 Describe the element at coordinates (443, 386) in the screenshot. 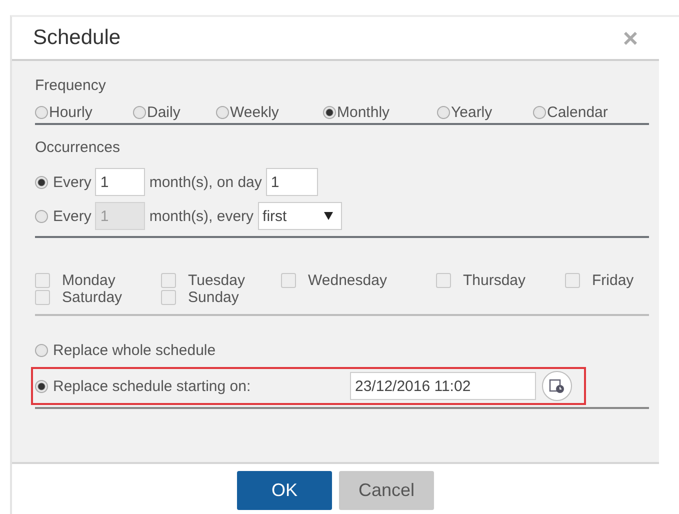

I see `date-field: 23/12/2016 11:02` at that location.